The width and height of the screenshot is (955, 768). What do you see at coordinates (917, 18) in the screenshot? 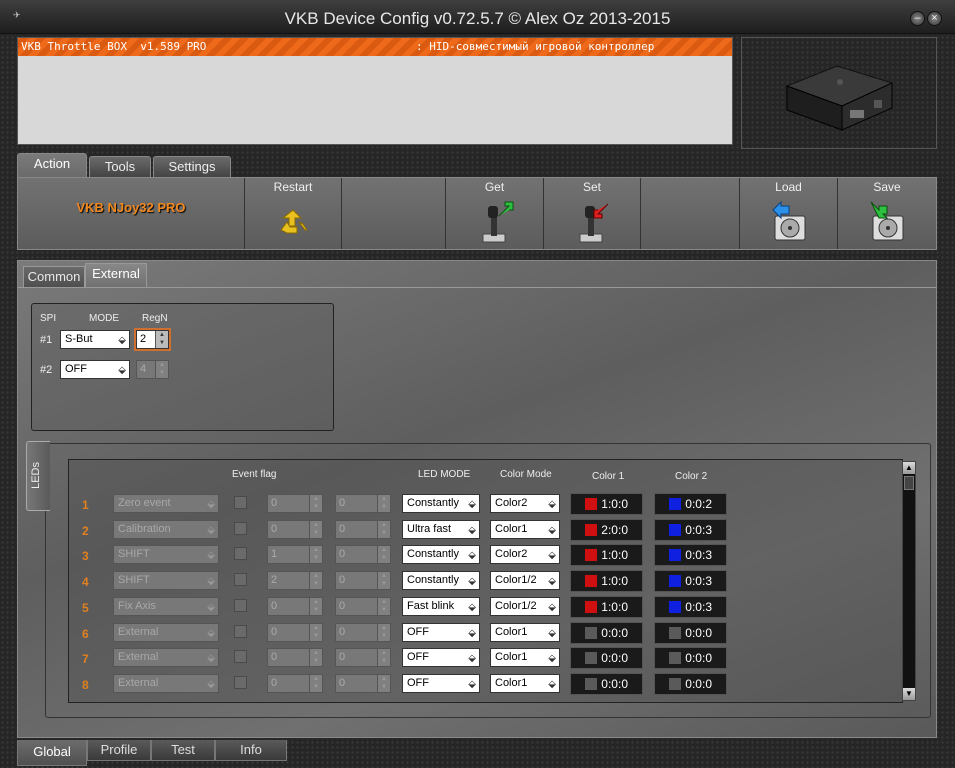
I see `minimize-icon: –` at bounding box center [917, 18].